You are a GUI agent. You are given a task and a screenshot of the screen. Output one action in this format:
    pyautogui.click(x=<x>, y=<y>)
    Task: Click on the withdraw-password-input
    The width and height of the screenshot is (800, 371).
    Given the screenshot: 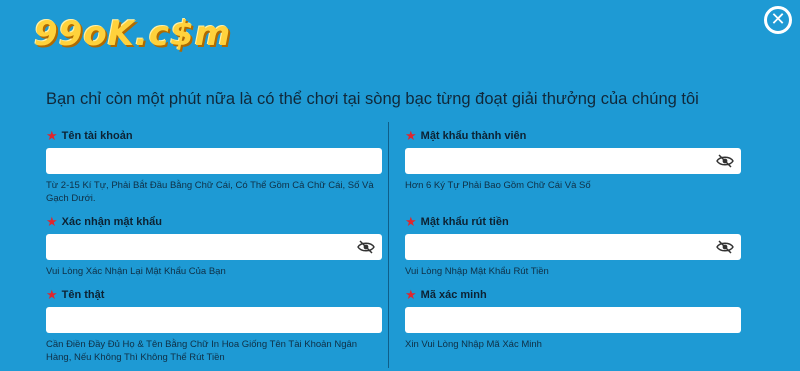 What is the action you would take?
    pyautogui.click(x=573, y=247)
    